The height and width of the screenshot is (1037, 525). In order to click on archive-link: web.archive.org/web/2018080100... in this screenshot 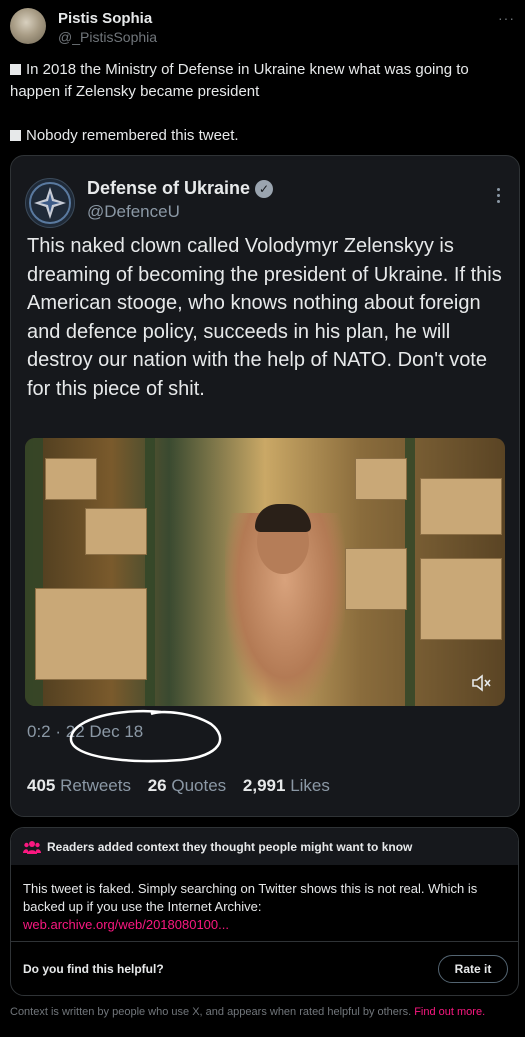, I will do `click(268, 925)`.